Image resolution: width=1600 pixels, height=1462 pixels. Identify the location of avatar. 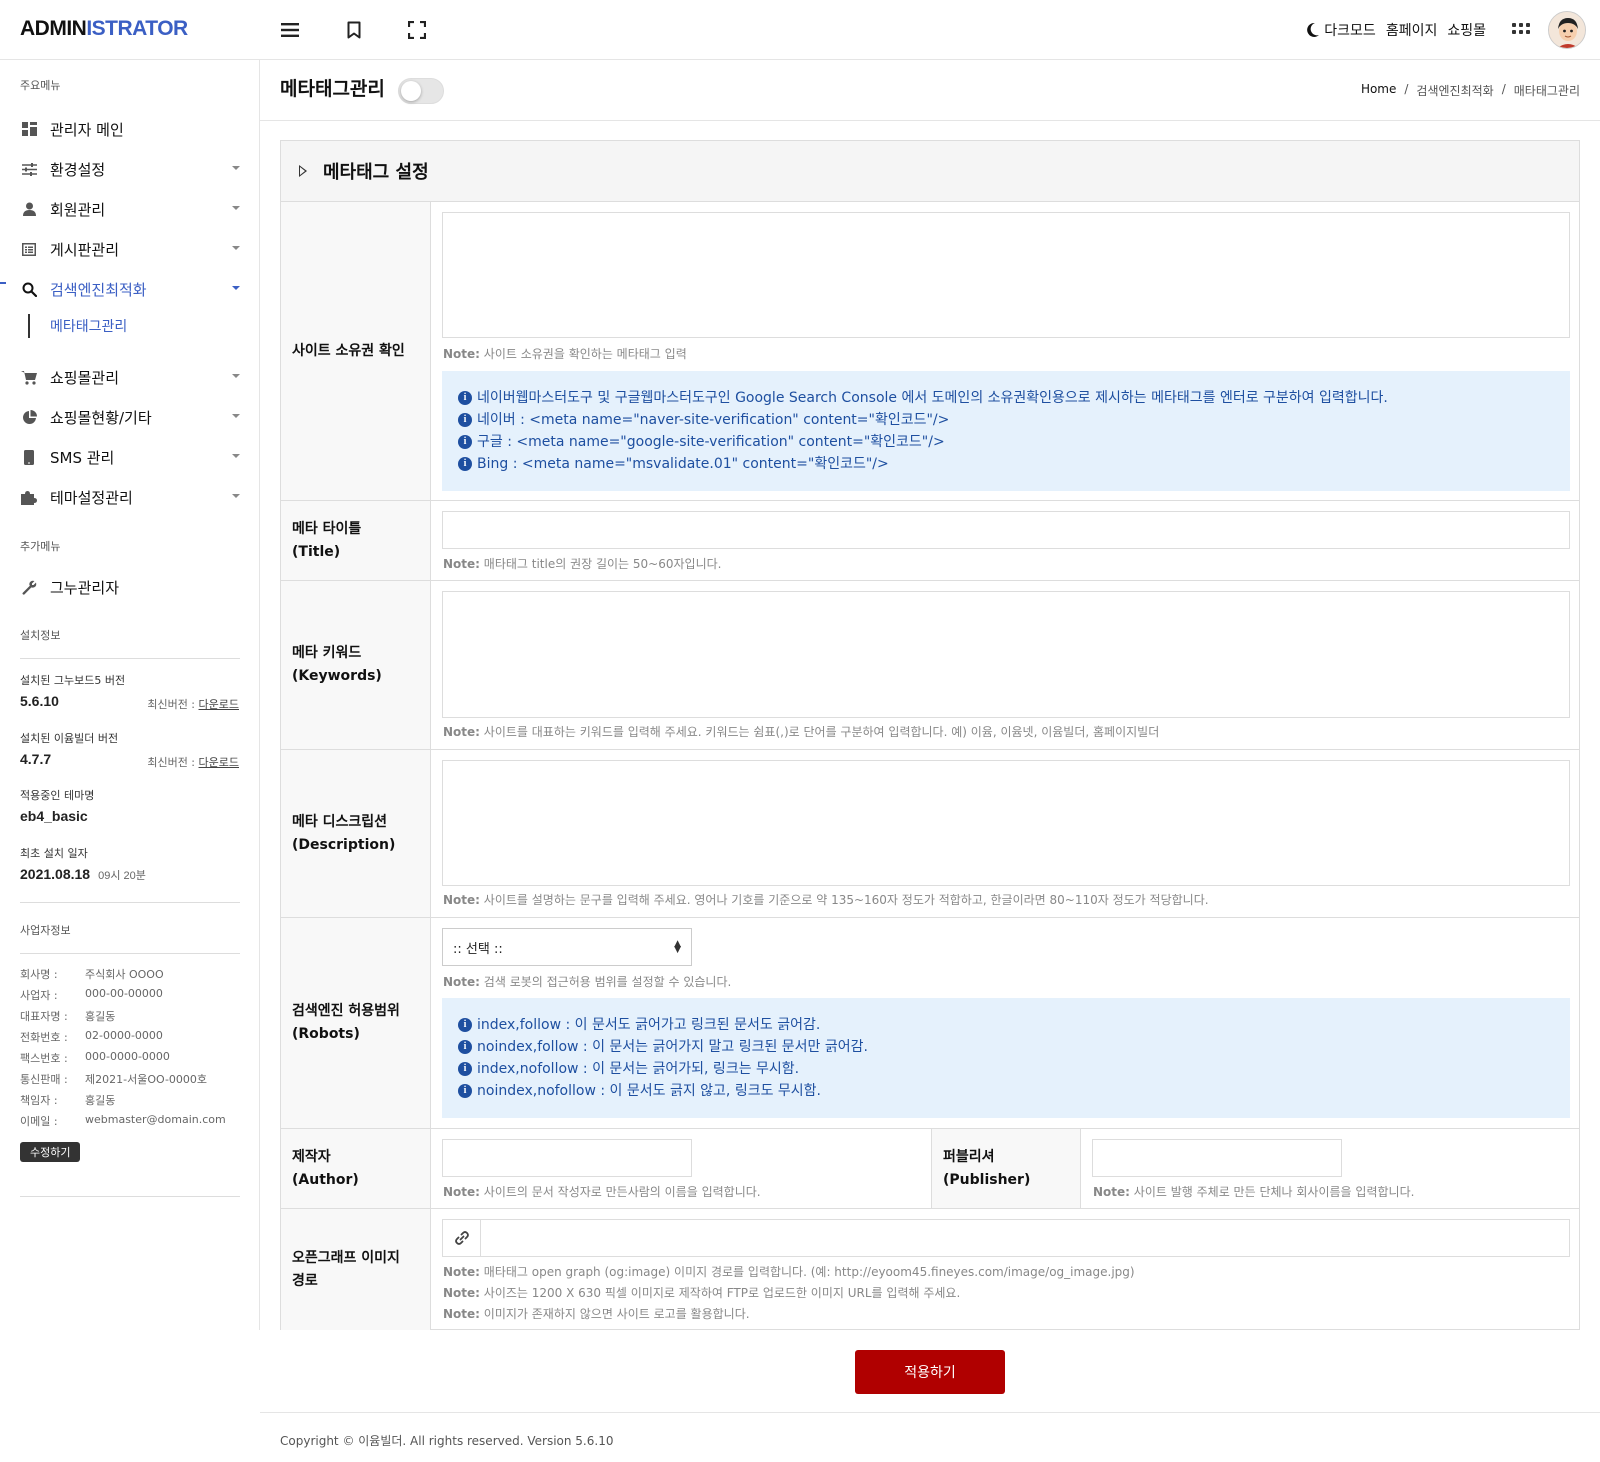
(1567, 30).